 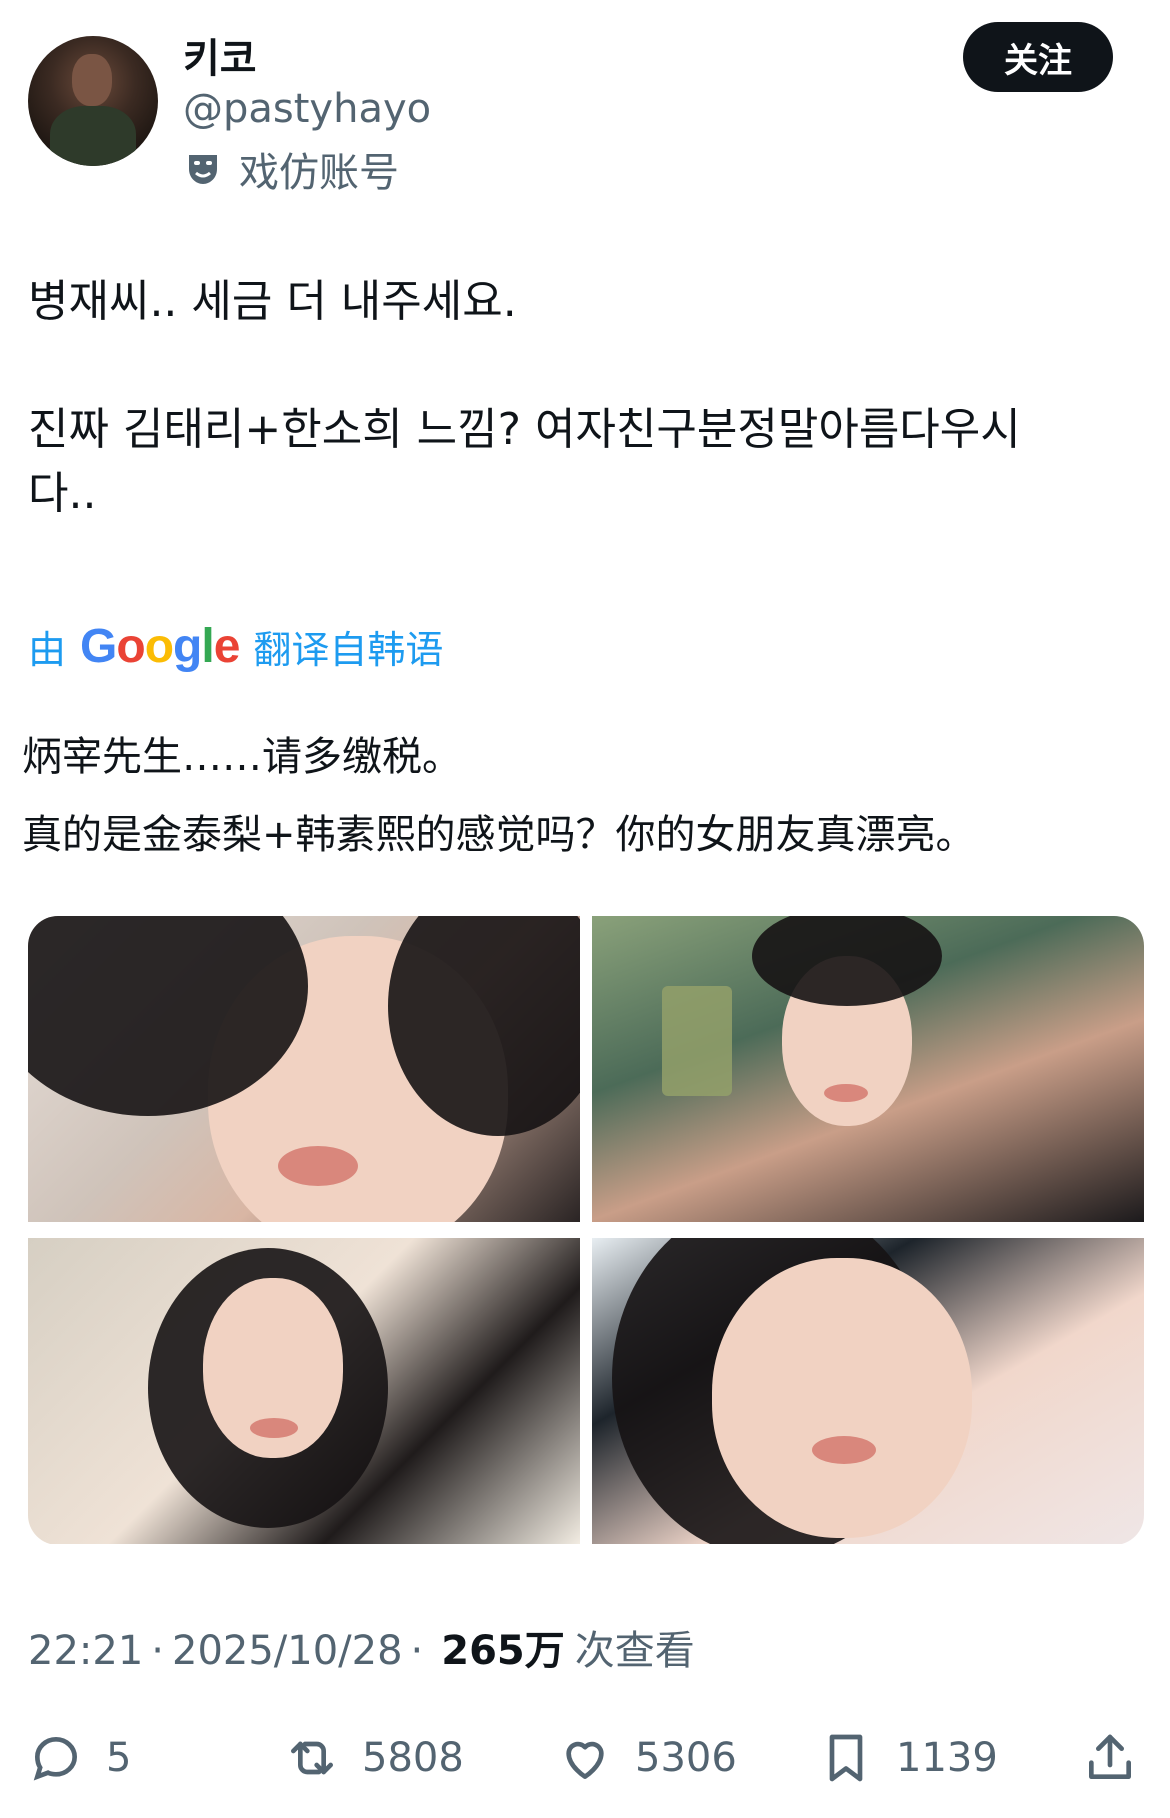 I want to click on action-bar: 5 5808 5306 1139, so click(x=585, y=1758).